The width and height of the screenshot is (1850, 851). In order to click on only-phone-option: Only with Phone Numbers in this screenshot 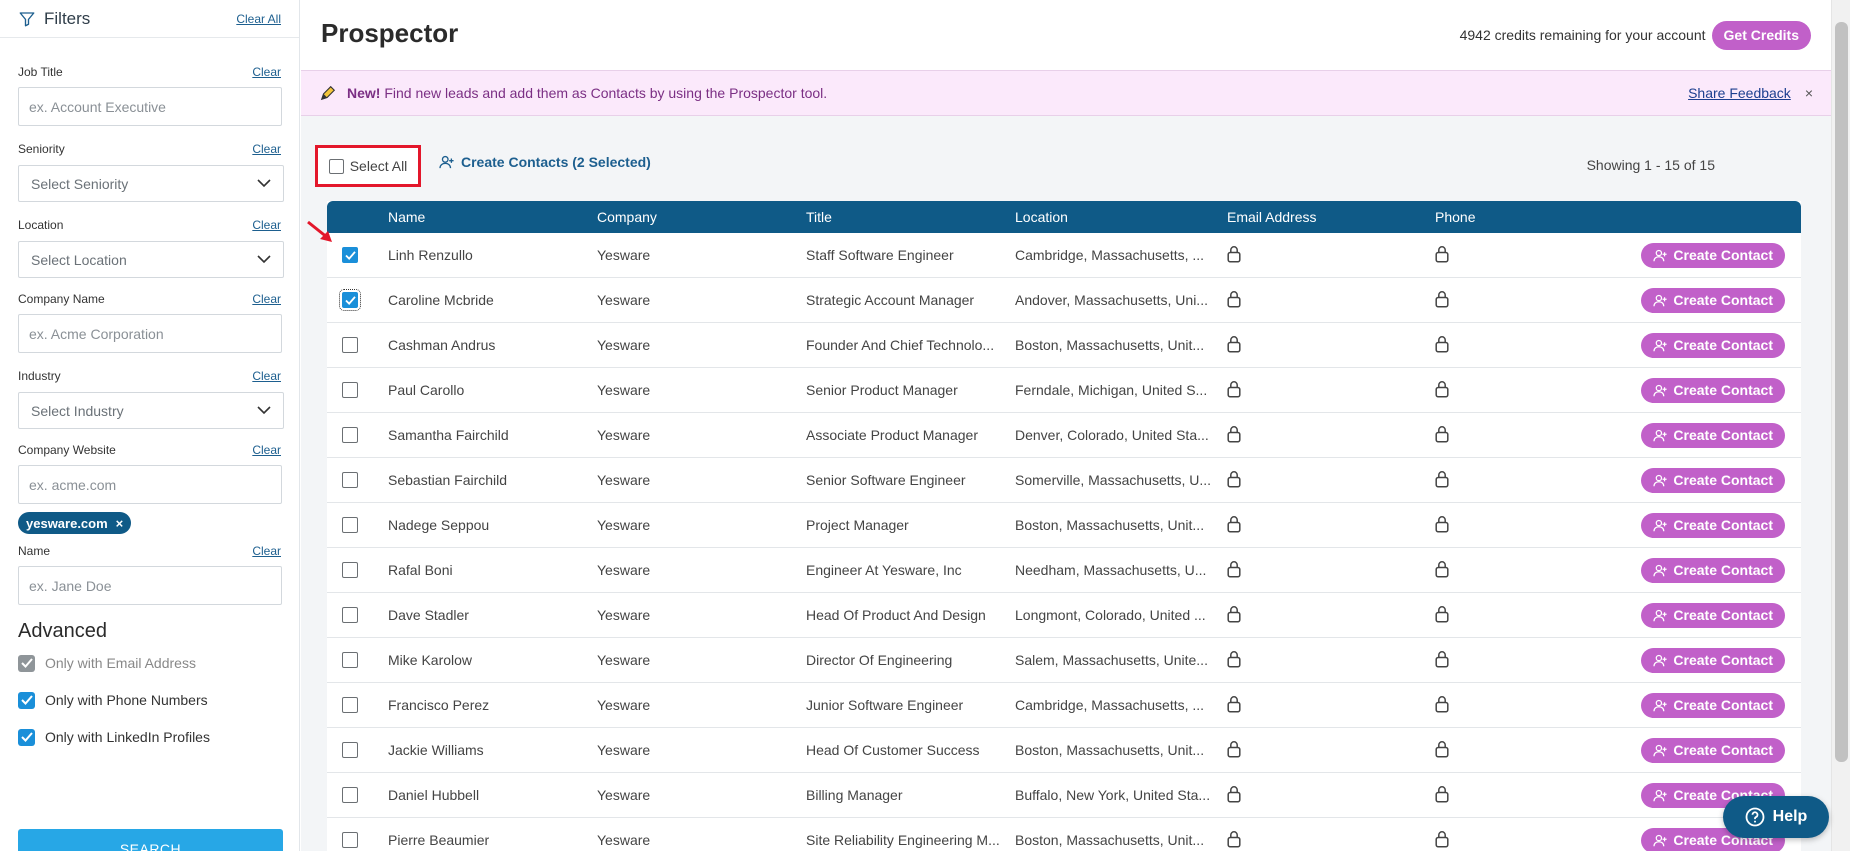, I will do `click(149, 700)`.